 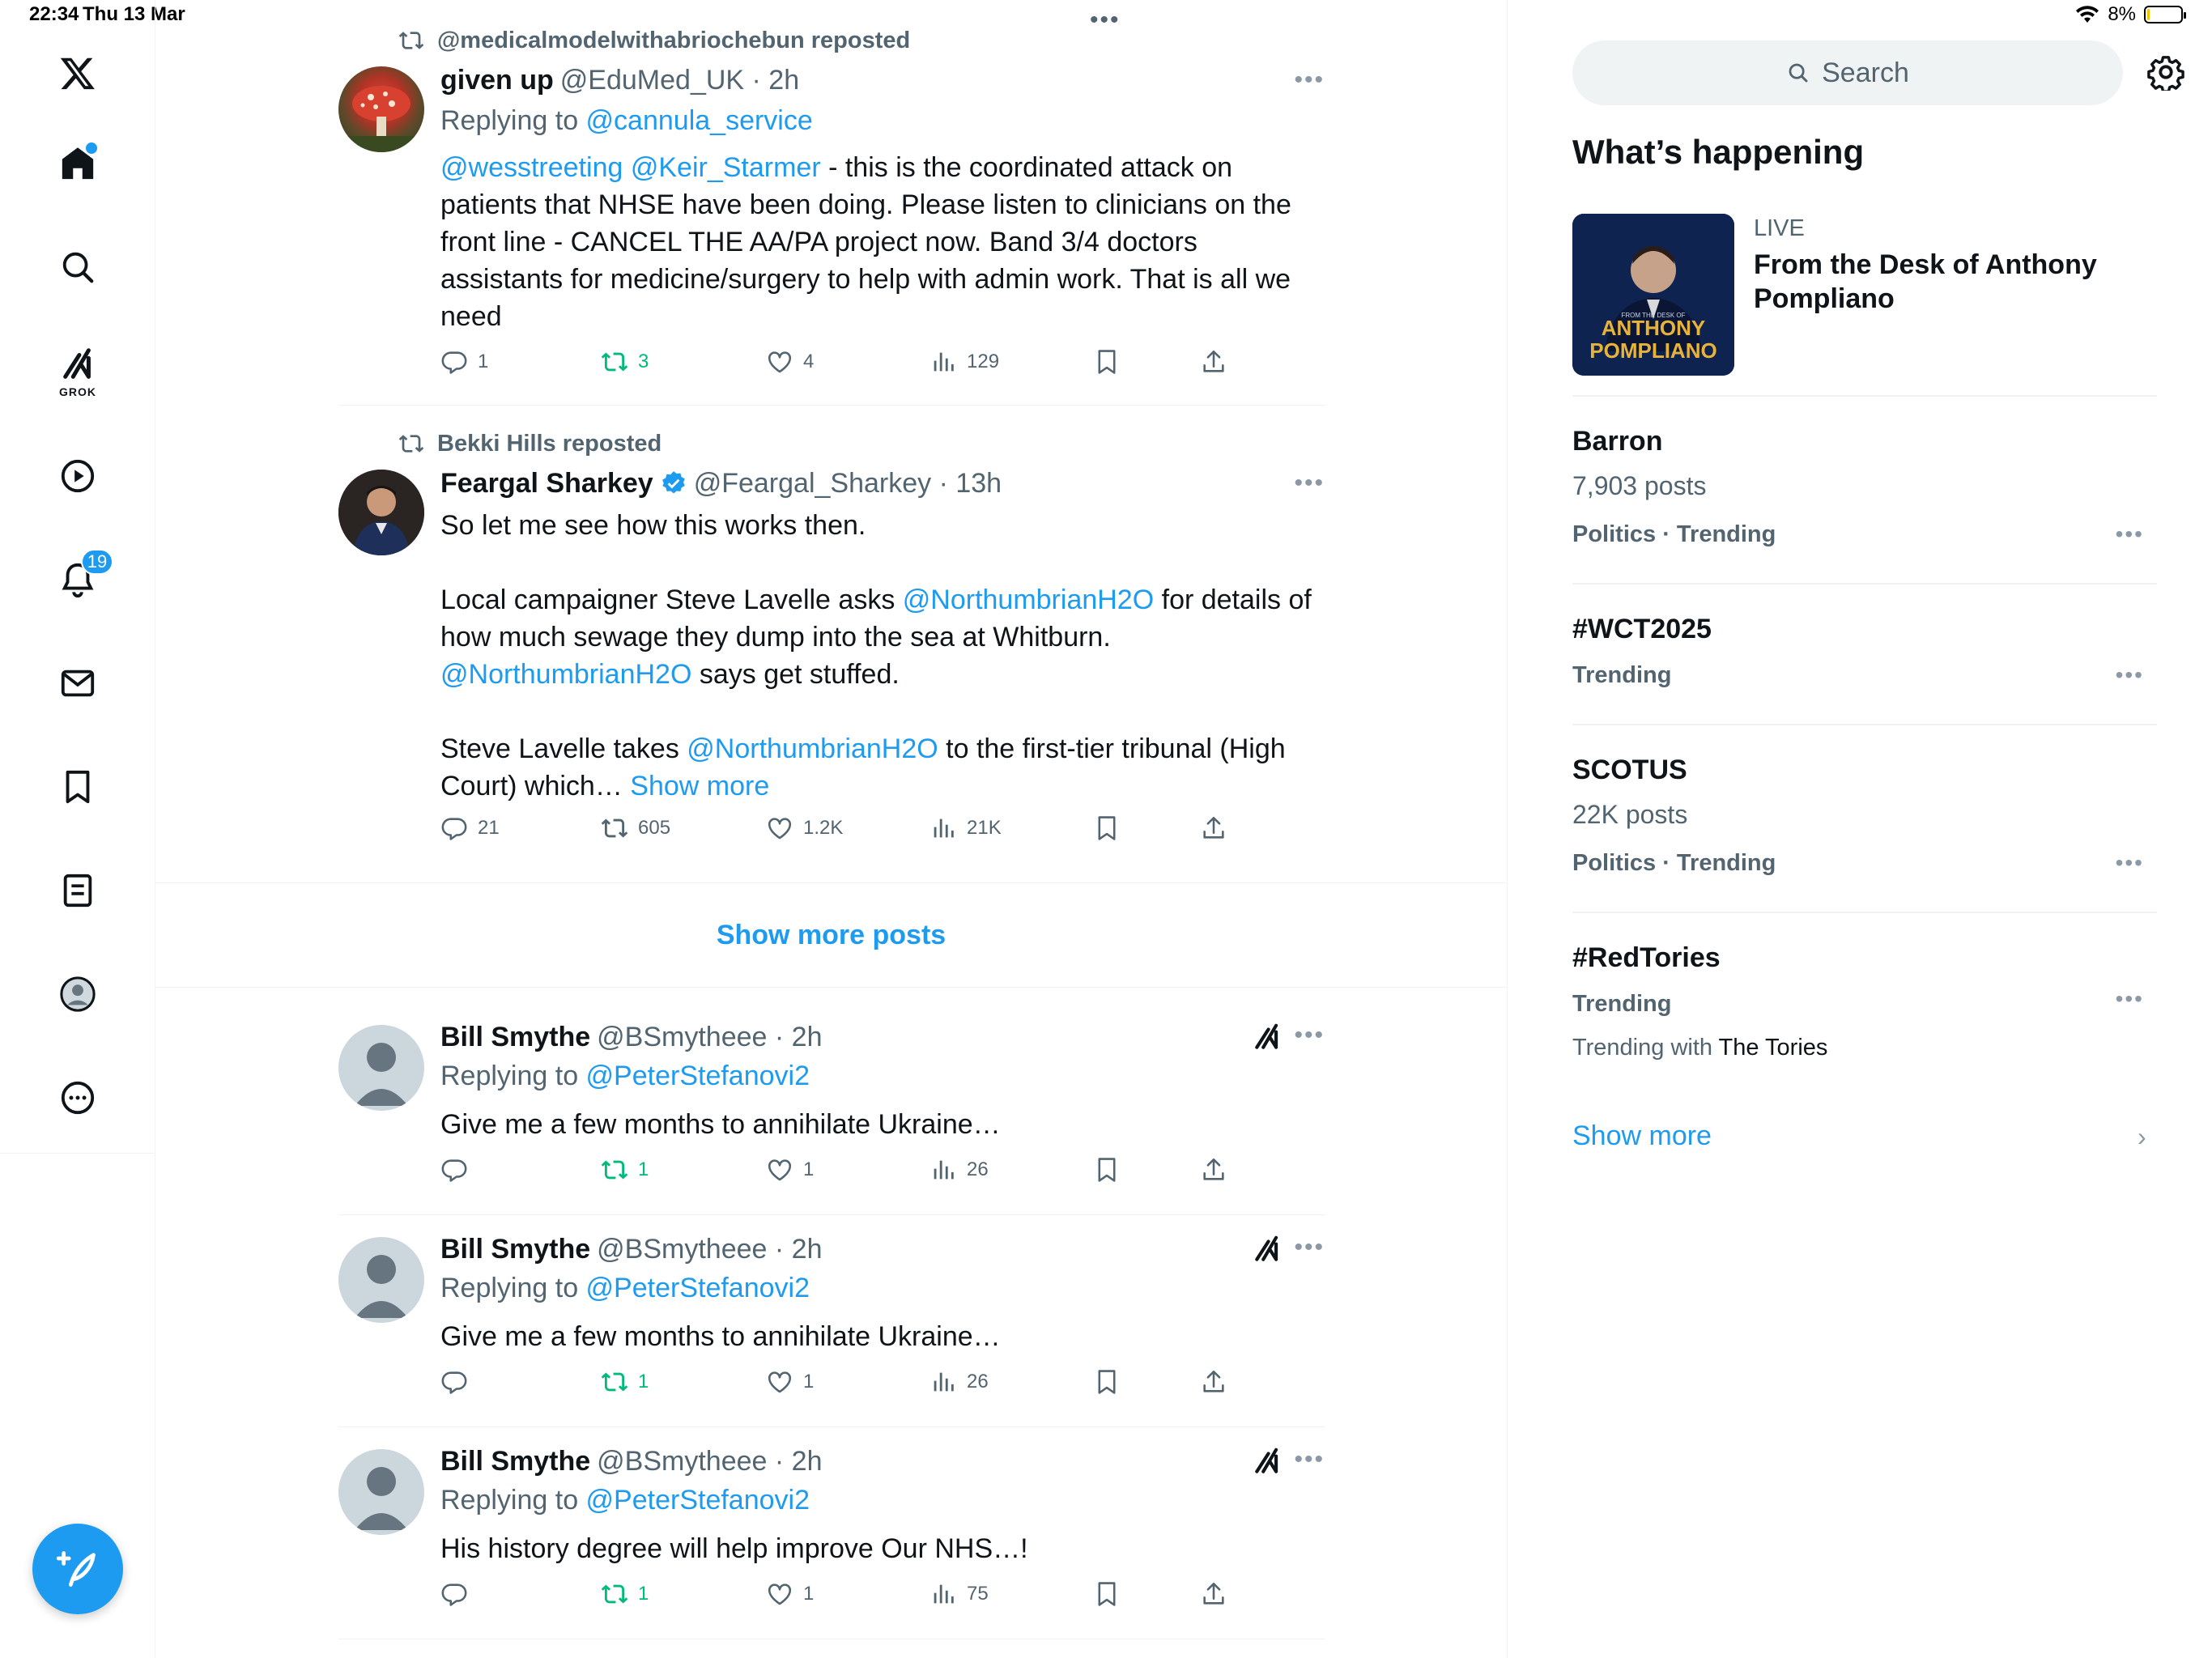 What do you see at coordinates (77, 371) in the screenshot?
I see `grok-icon: GROK` at bounding box center [77, 371].